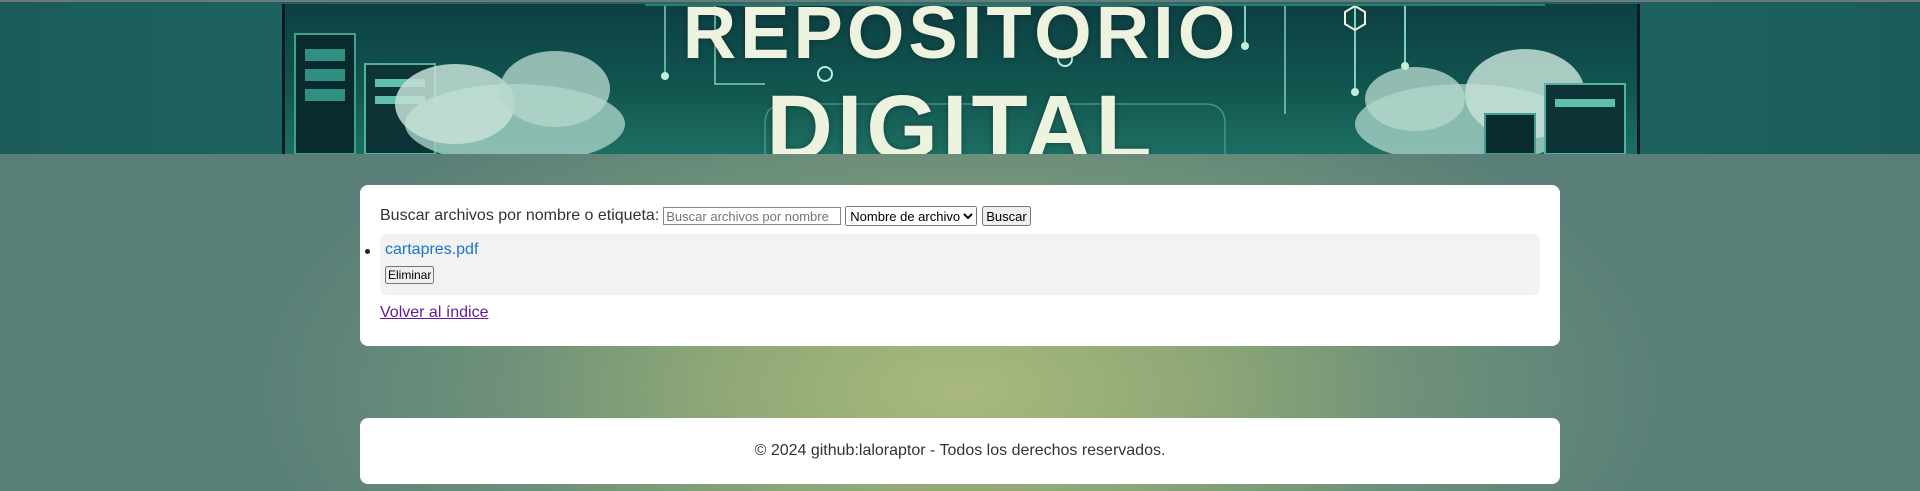  I want to click on file-list: cartapres.pdf Eliminar, so click(952, 264).